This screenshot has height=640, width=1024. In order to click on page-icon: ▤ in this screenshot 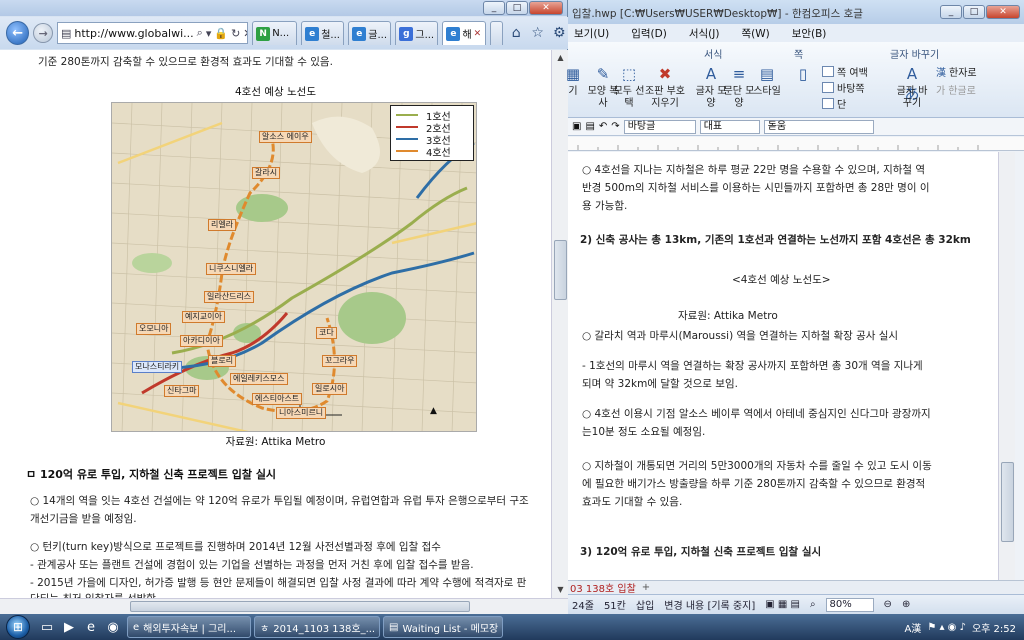, I will do `click(66, 33)`.